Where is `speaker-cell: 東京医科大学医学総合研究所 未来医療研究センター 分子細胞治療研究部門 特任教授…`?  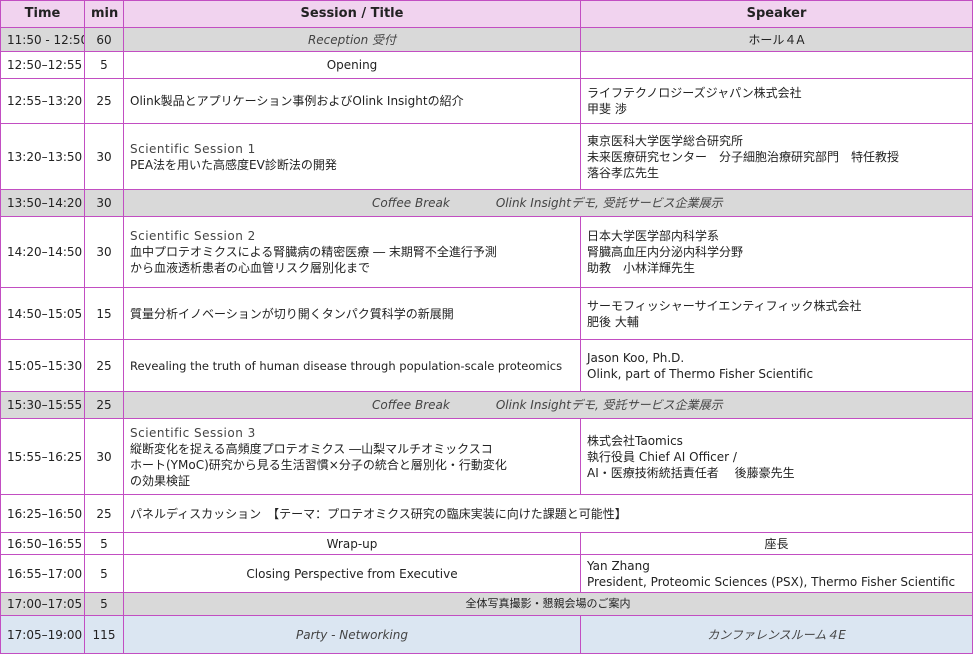
speaker-cell: 東京医科大学医学総合研究所 未来医療研究センター 分子細胞治療研究部門 特任教授… is located at coordinates (776, 156).